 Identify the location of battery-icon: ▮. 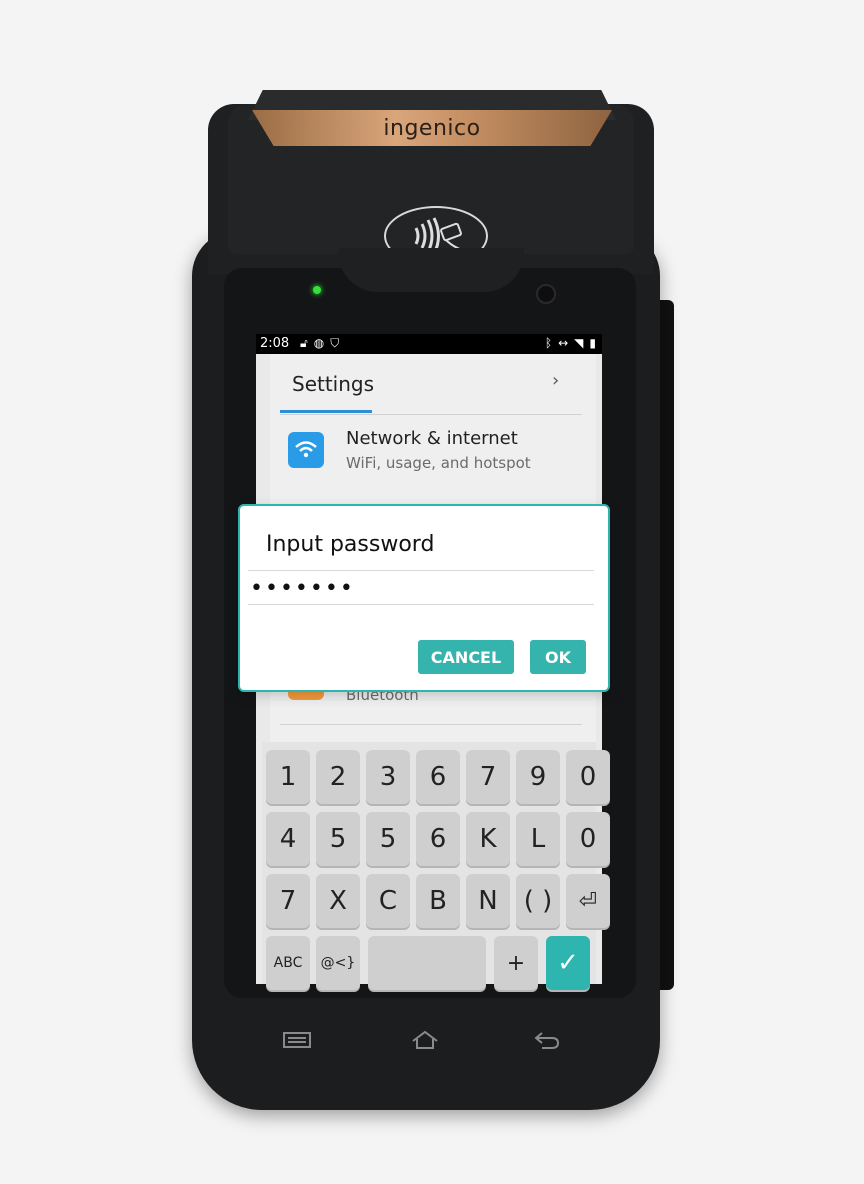
(592, 343).